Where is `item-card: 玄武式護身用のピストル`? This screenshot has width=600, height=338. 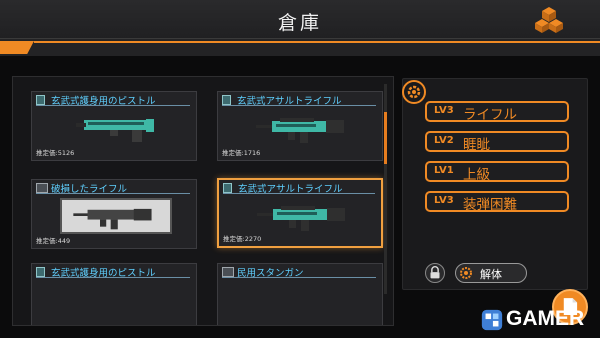 item-card: 玄武式護身用のピストル is located at coordinates (114, 294).